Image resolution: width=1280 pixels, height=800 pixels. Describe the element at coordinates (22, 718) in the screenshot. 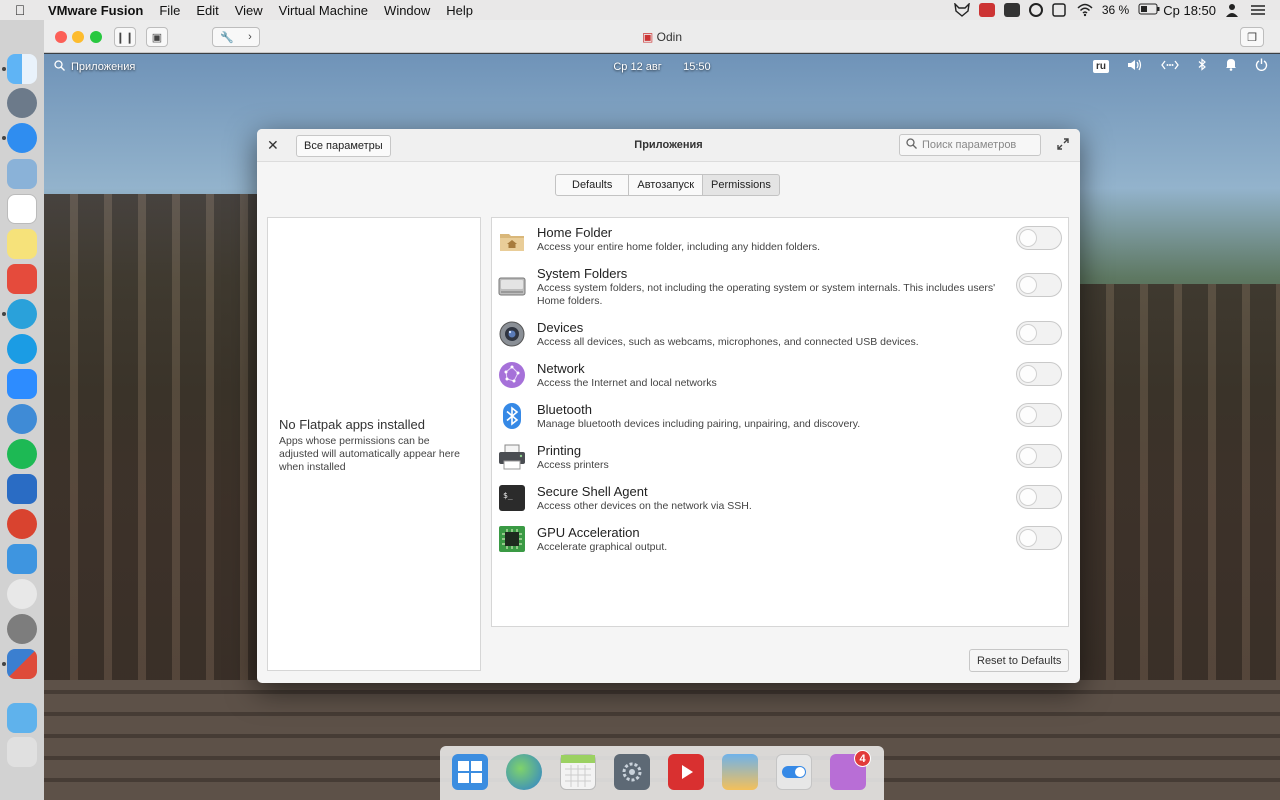

I see `downloads-folder-icon` at that location.